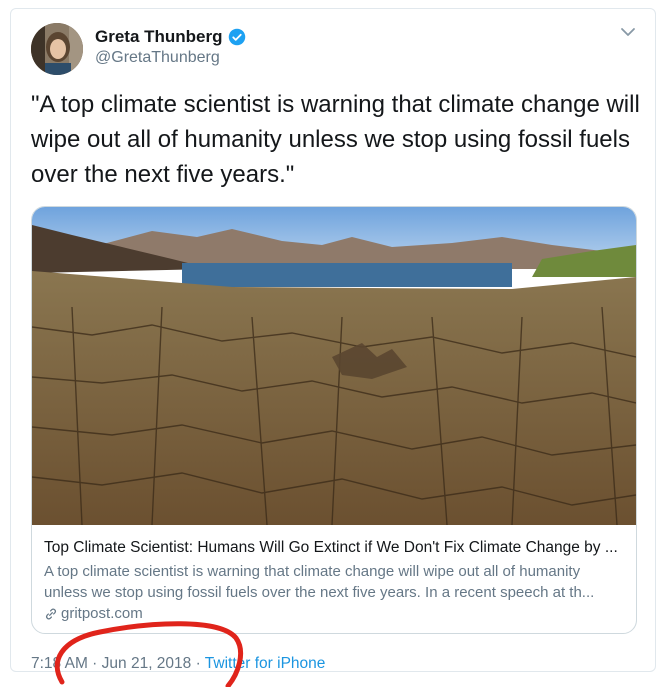  What do you see at coordinates (147, 663) in the screenshot?
I see `tweet-date: Jun 21, 2018` at bounding box center [147, 663].